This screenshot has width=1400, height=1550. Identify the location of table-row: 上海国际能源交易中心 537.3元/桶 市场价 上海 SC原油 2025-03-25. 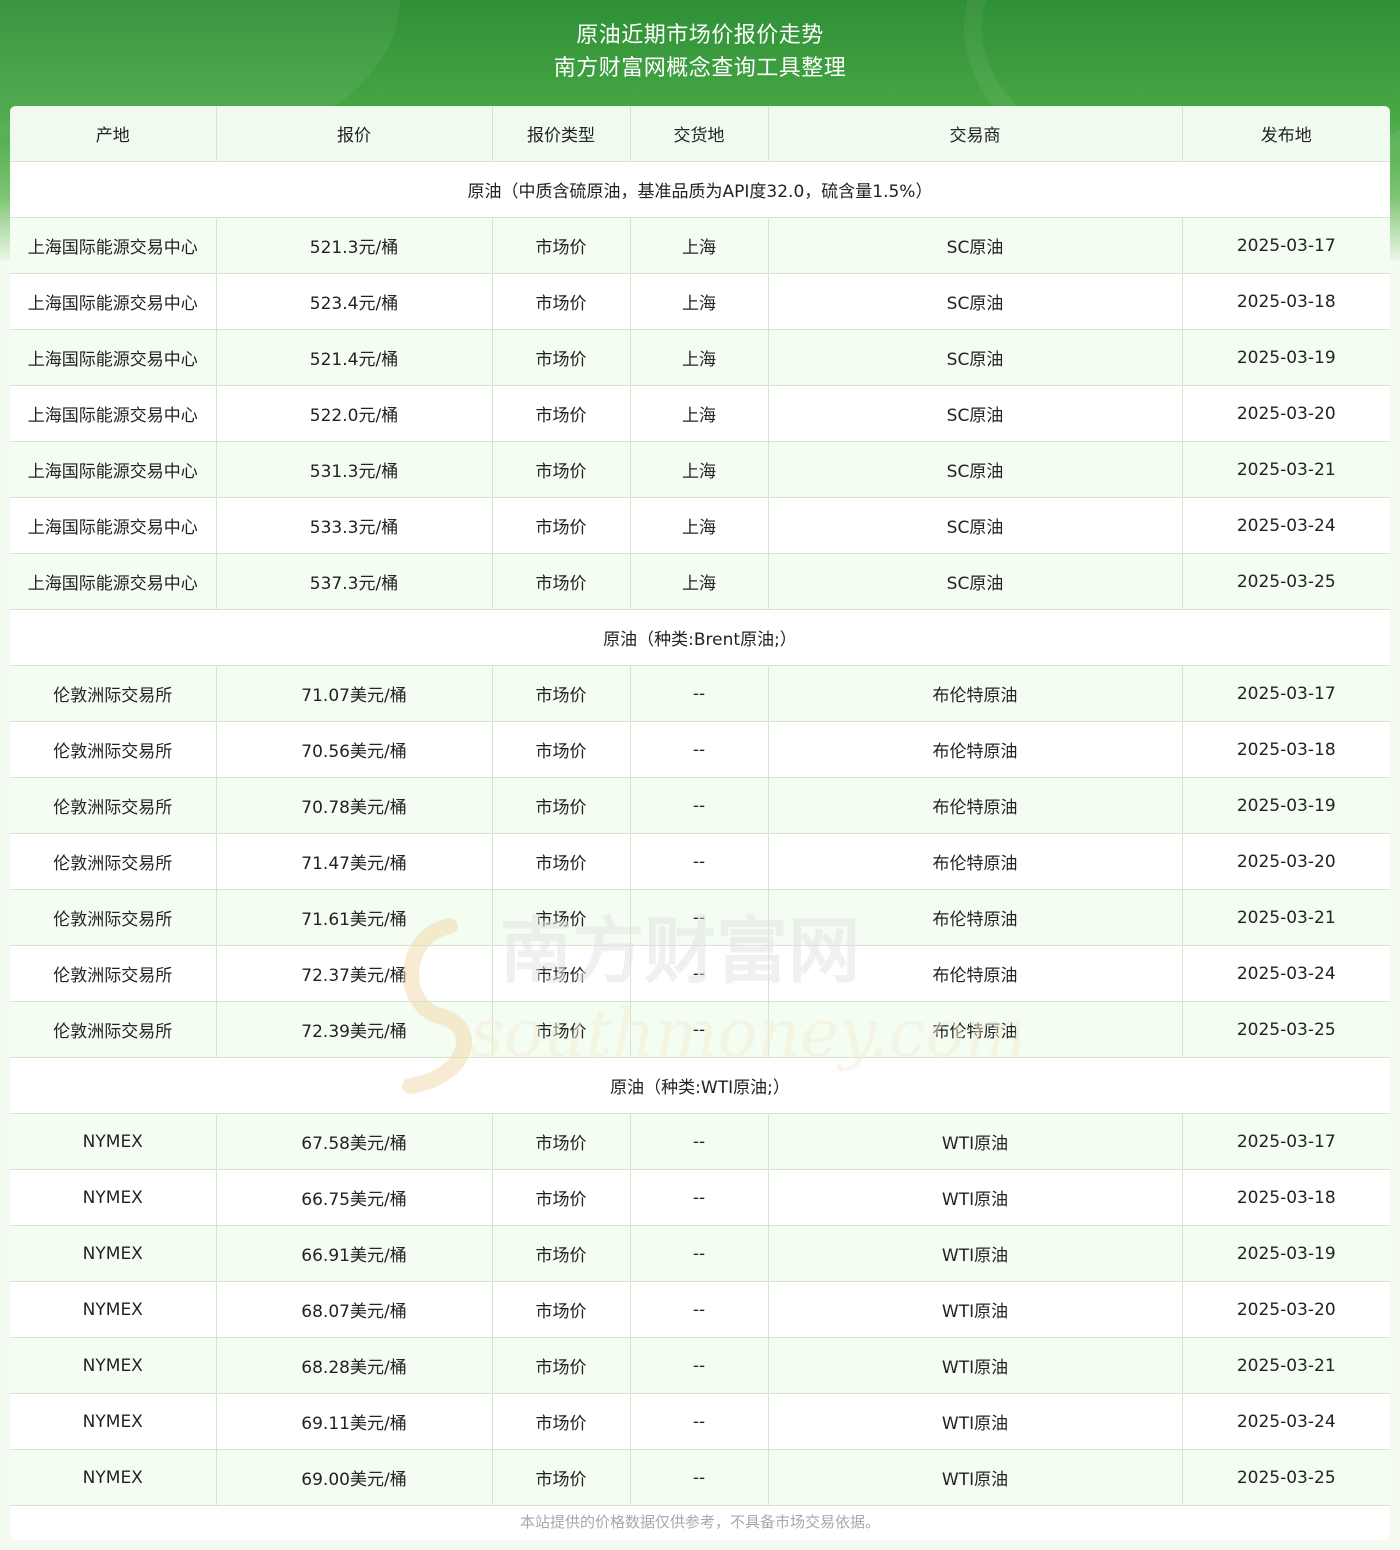
(700, 581).